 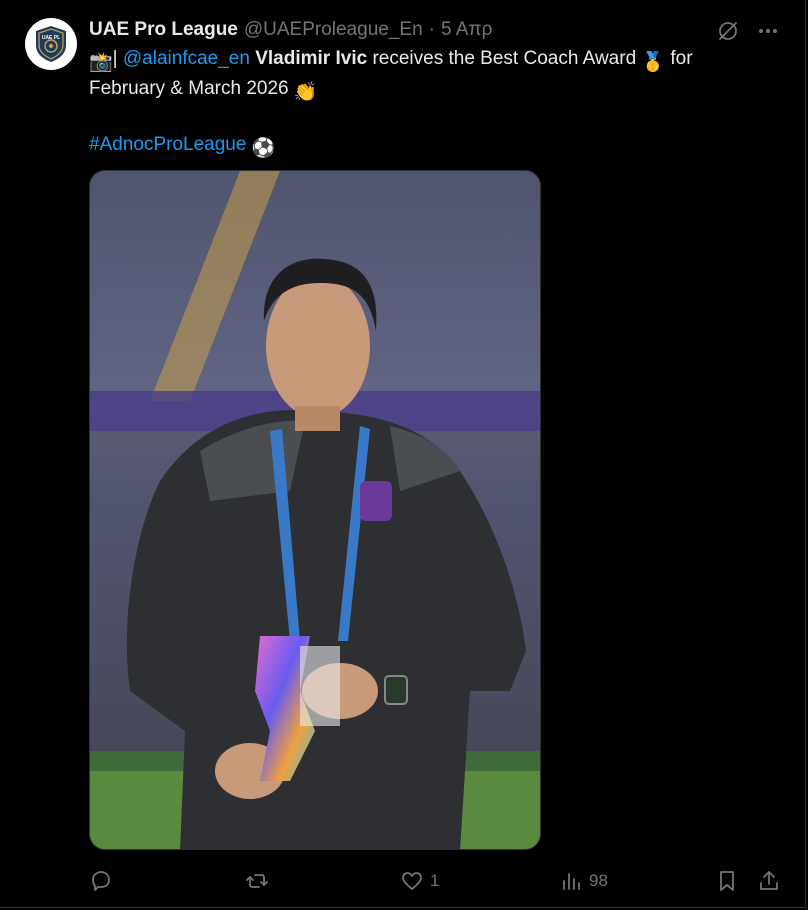 I want to click on repost-icon, so click(x=257, y=881).